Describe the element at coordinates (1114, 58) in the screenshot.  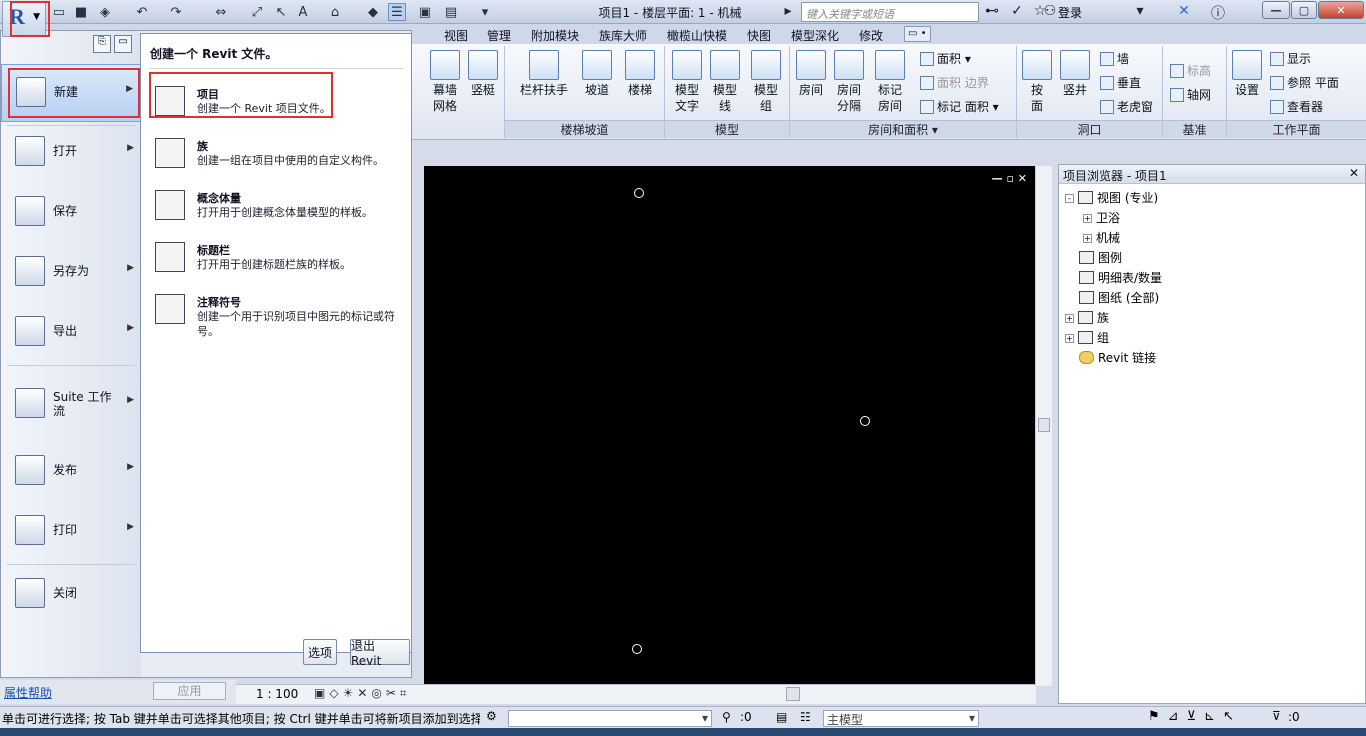
I see `wall-opening-button: 墙` at that location.